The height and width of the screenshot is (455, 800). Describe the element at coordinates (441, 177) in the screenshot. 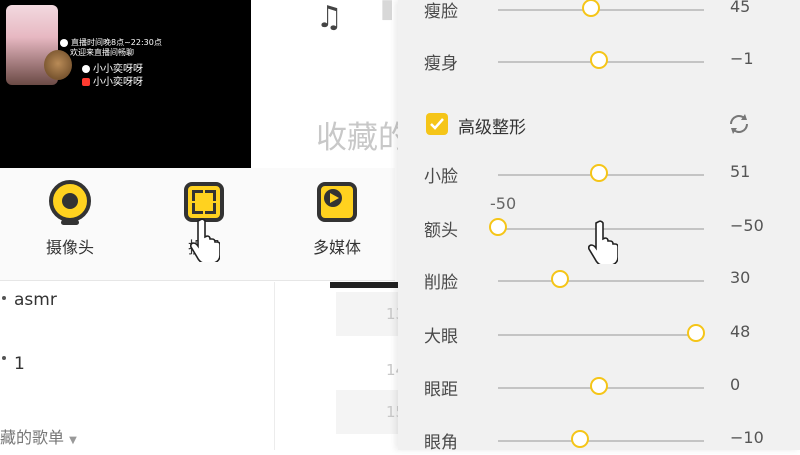

I see `slider-label: 小脸` at that location.